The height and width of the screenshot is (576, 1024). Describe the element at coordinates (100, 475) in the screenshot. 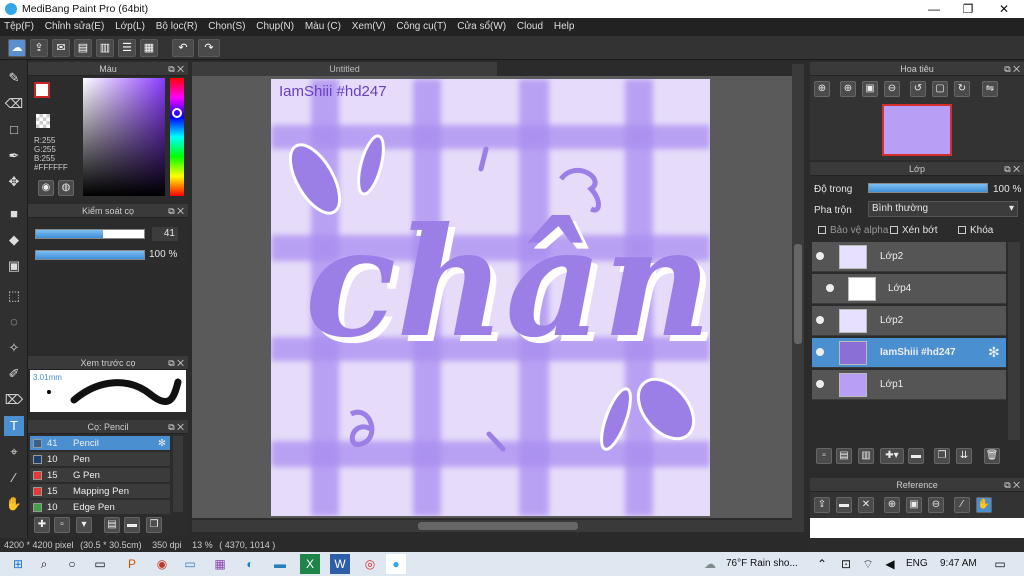

I see `brush-item: 15 G Pen` at that location.